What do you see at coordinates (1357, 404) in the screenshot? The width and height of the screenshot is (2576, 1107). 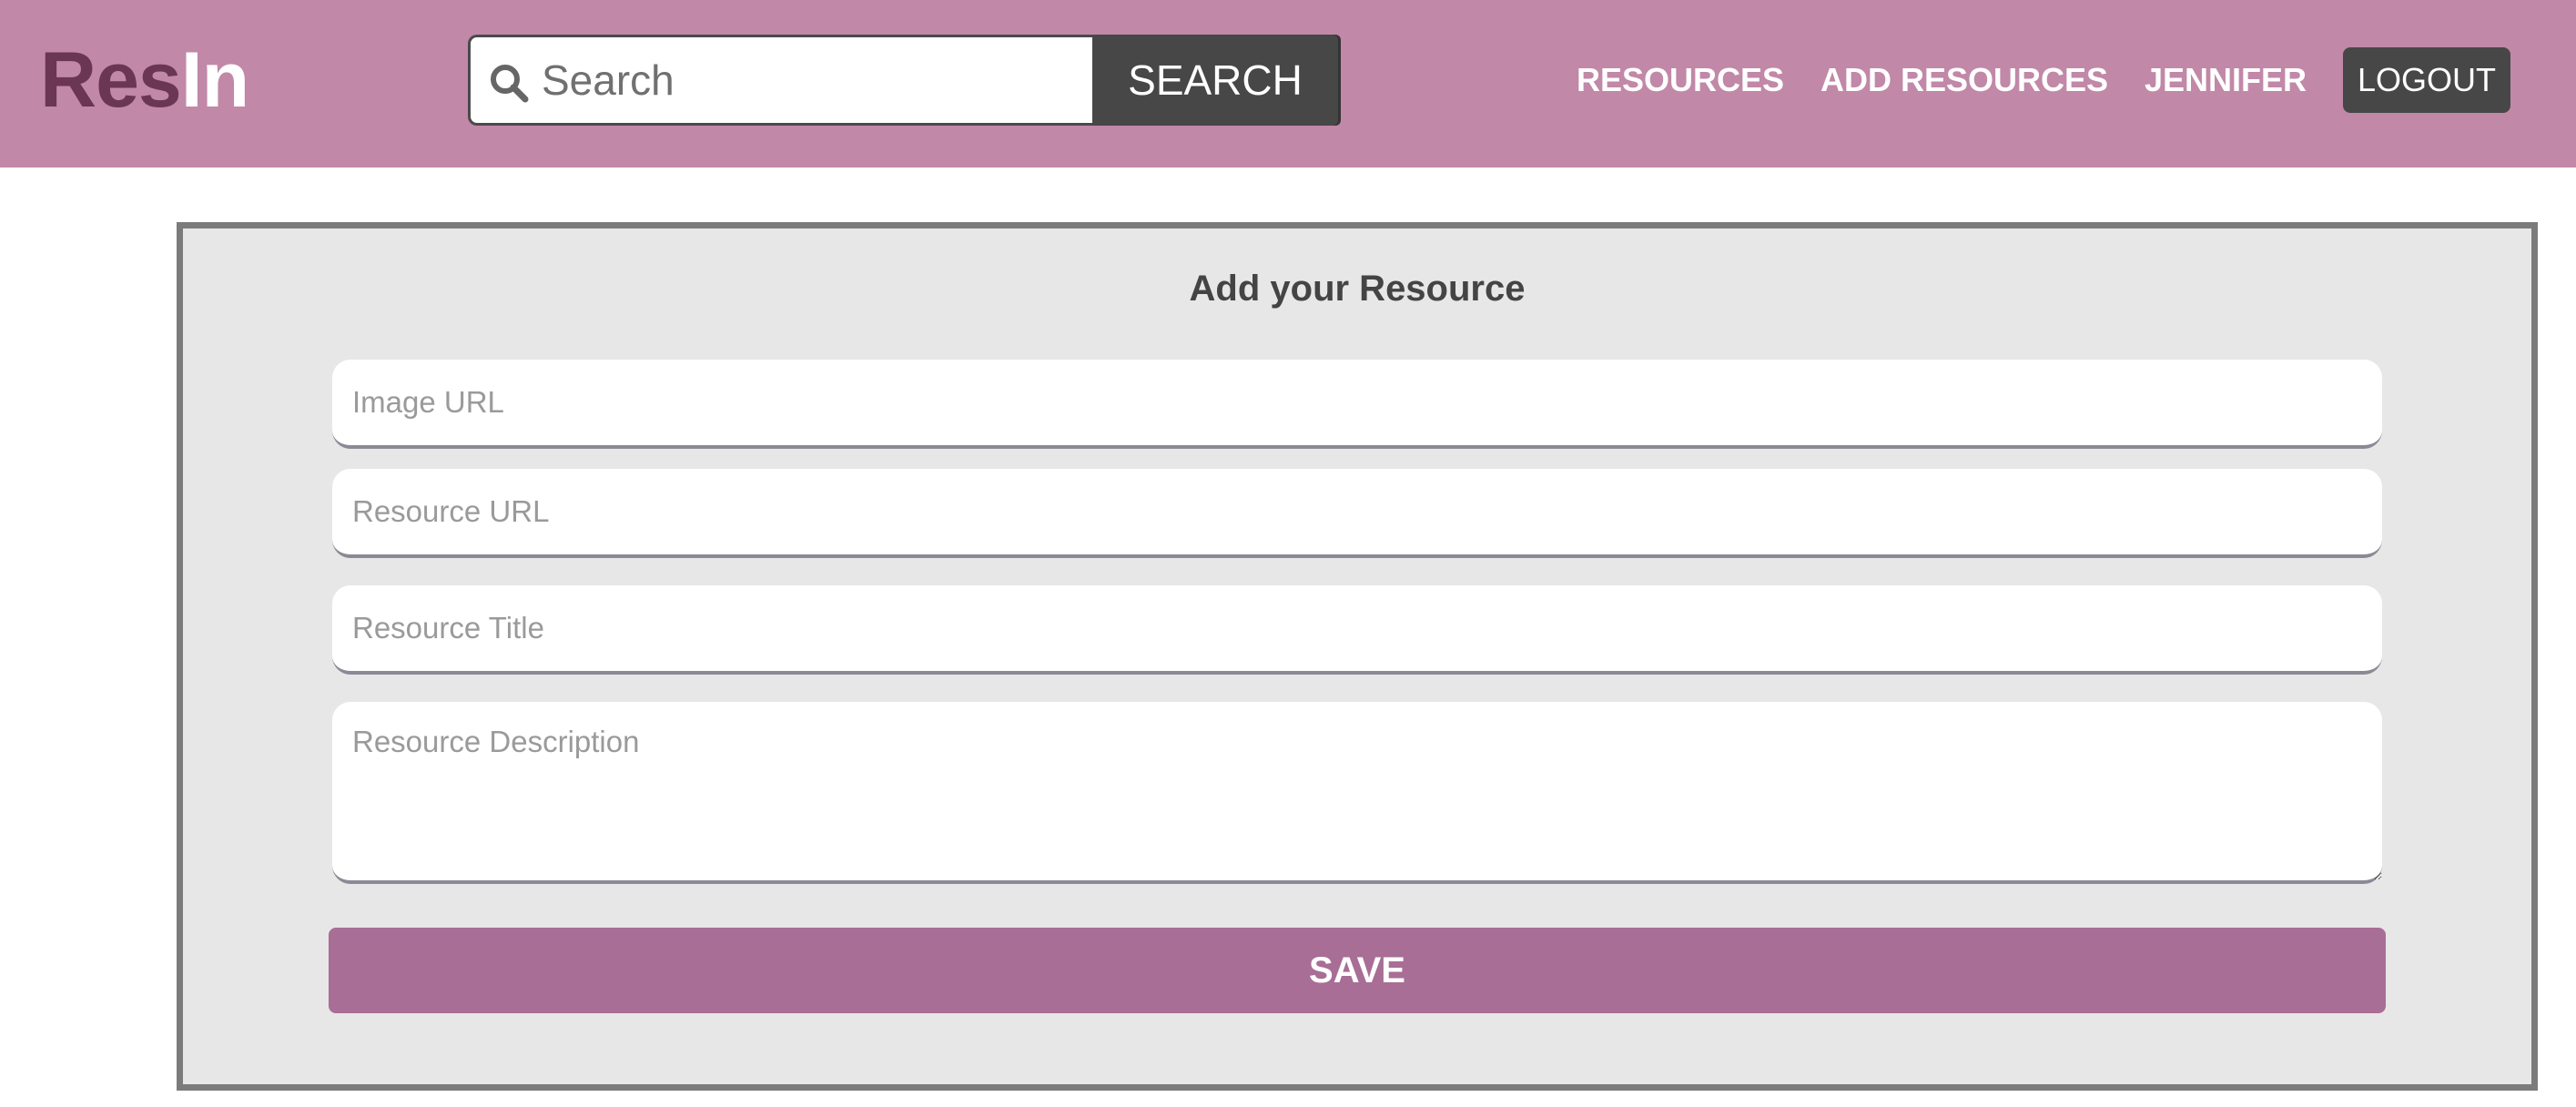 I see `image-url-field` at bounding box center [1357, 404].